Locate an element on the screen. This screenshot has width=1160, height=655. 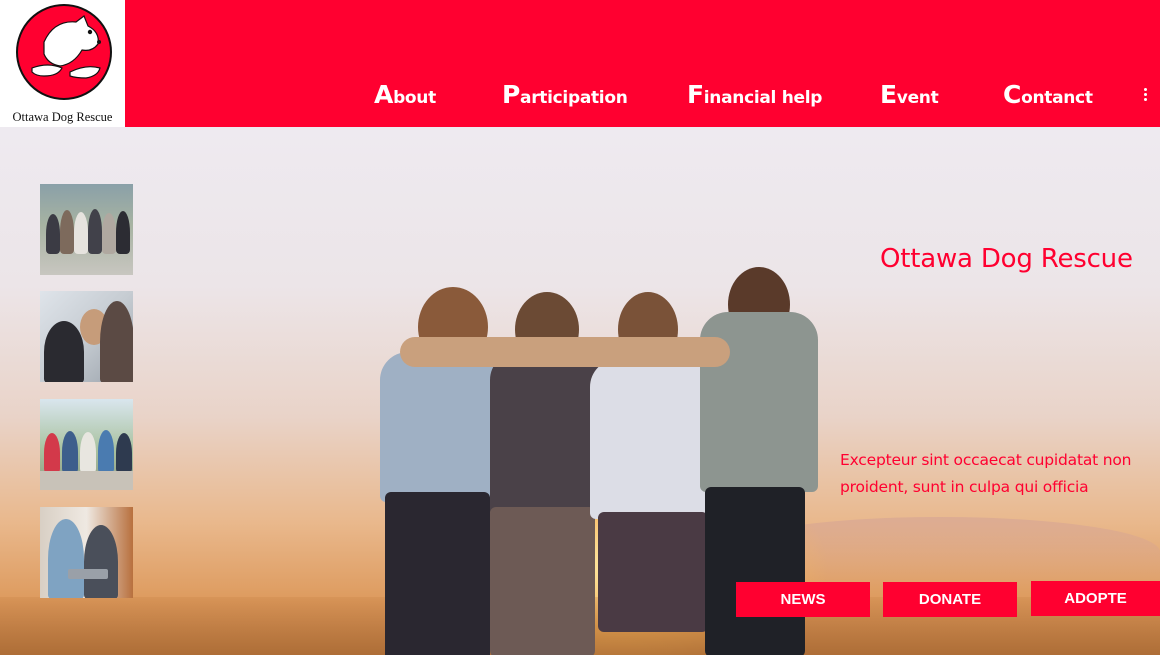
thumbnail-friends-sitting-photo is located at coordinates (86, 444).